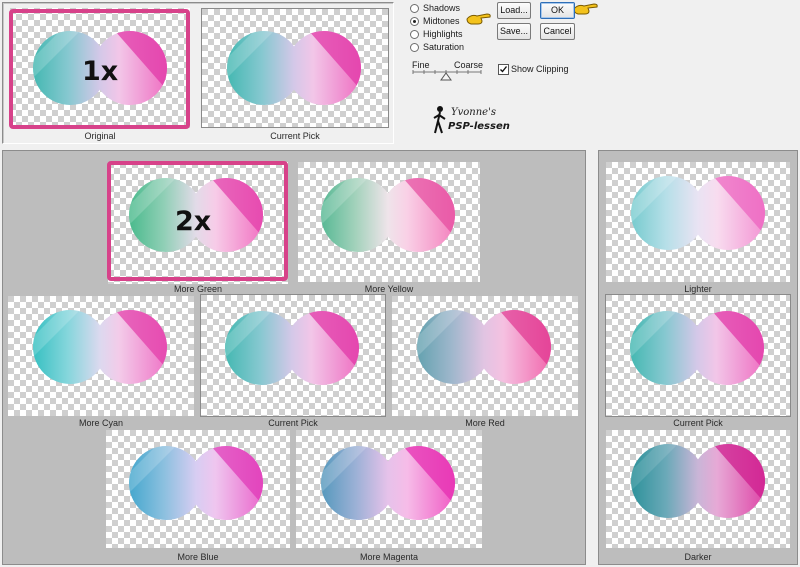 Image resolution: width=800 pixels, height=567 pixels. What do you see at coordinates (485, 356) in the screenshot?
I see `more-red-thumbnail` at bounding box center [485, 356].